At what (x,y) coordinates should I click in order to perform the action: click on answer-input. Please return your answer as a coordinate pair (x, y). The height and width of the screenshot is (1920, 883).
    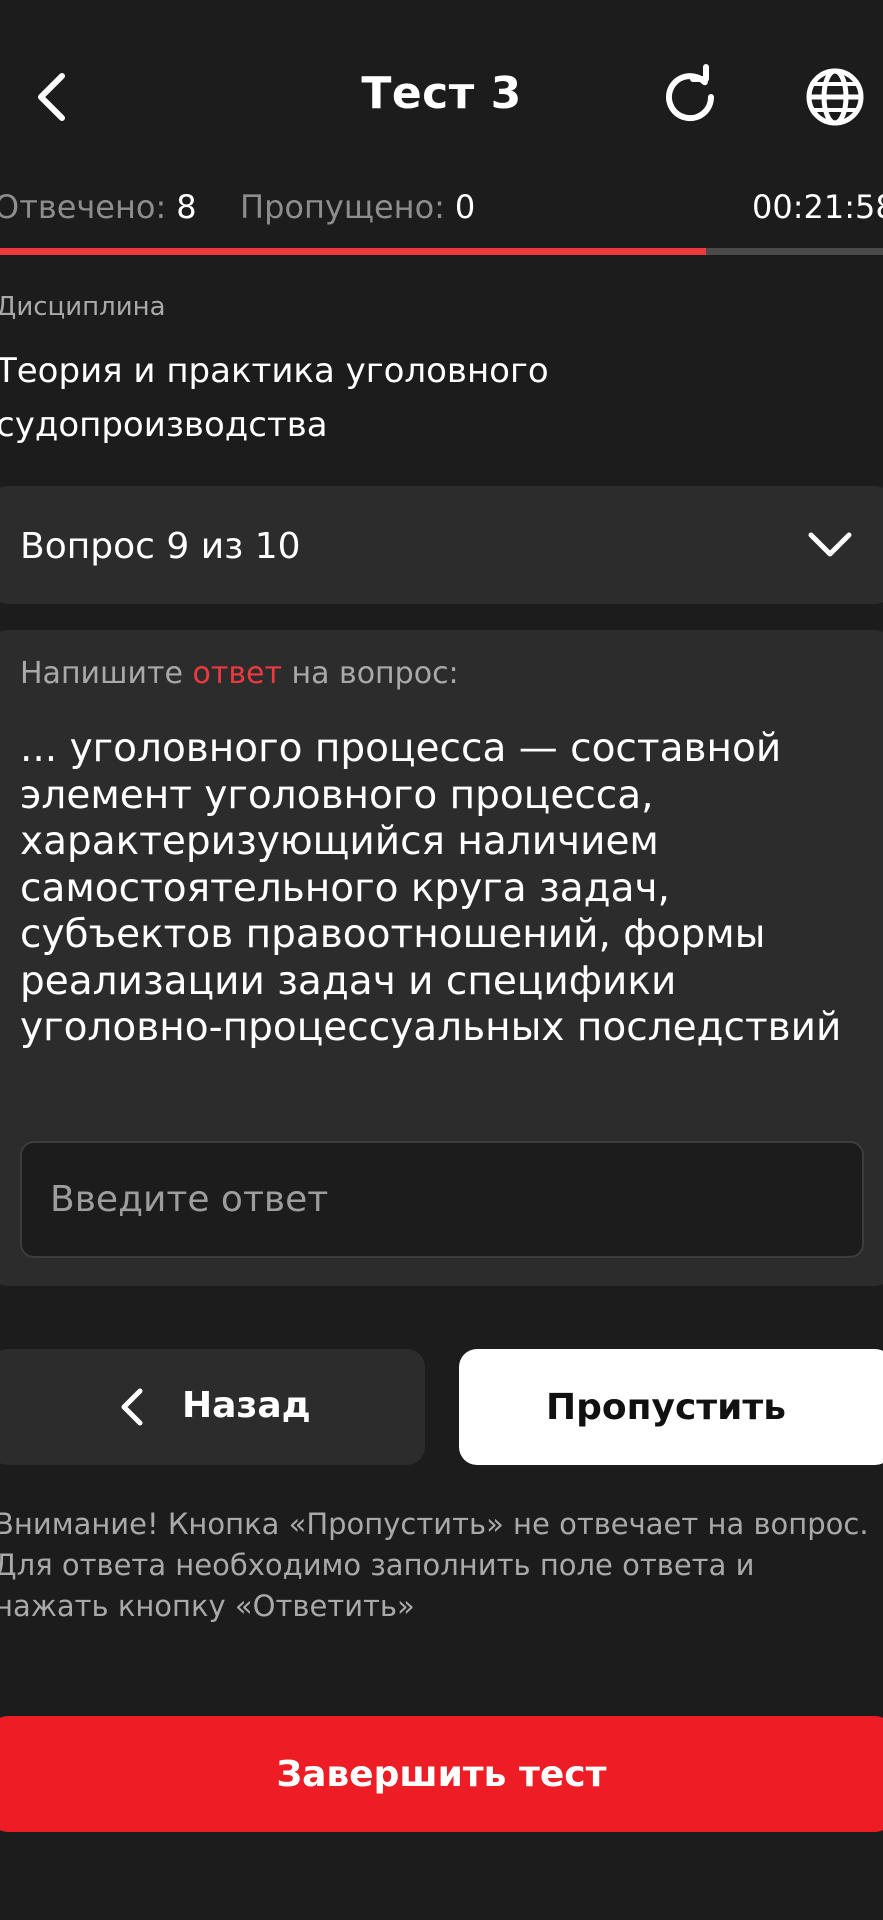
    Looking at the image, I should click on (442, 1199).